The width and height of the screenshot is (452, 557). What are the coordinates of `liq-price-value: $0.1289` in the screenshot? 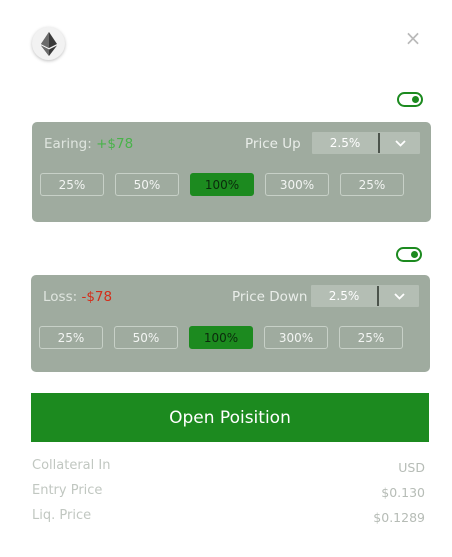 It's located at (399, 517).